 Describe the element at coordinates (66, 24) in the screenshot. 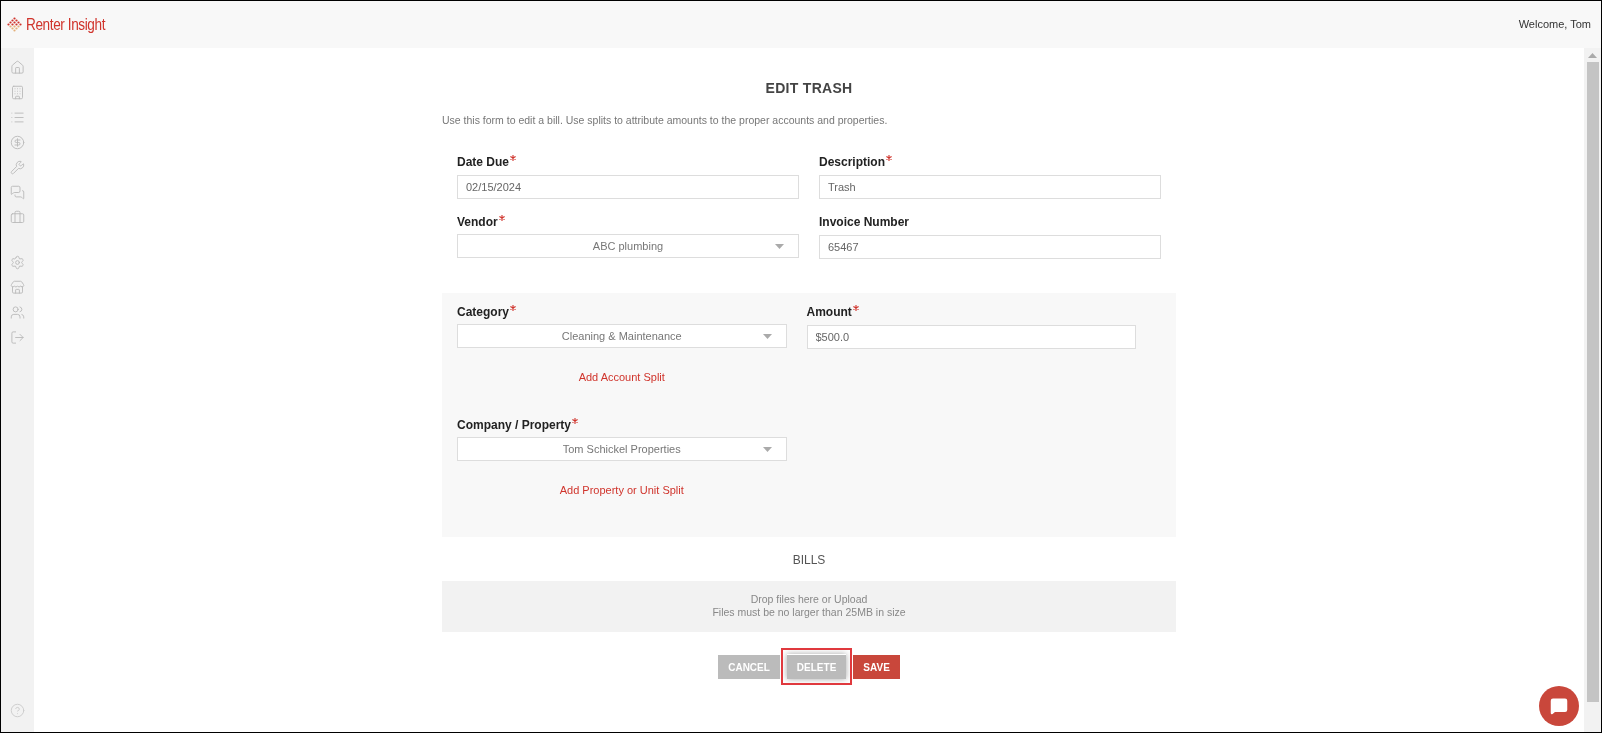

I see `brand-name: Renter Insight` at that location.